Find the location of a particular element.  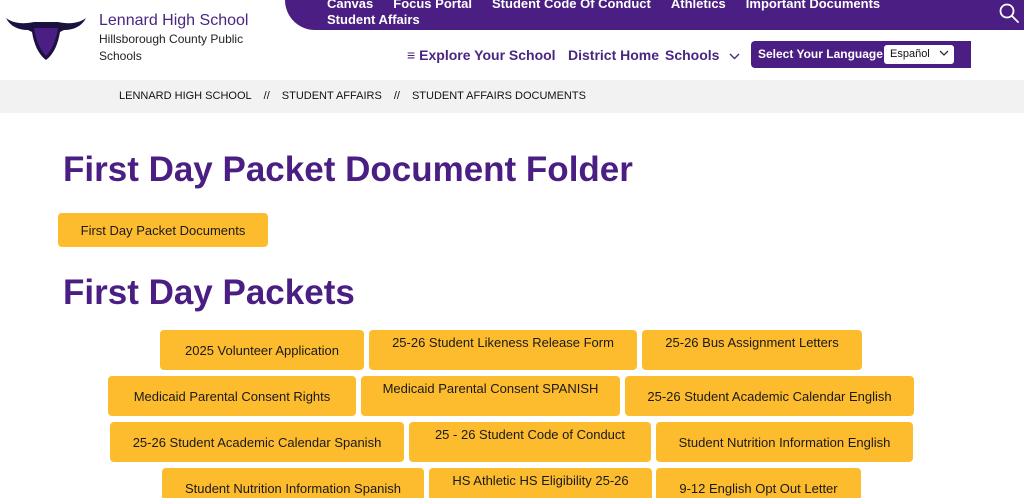

explore-your-school-link: ≡ Explore Your School is located at coordinates (481, 55).